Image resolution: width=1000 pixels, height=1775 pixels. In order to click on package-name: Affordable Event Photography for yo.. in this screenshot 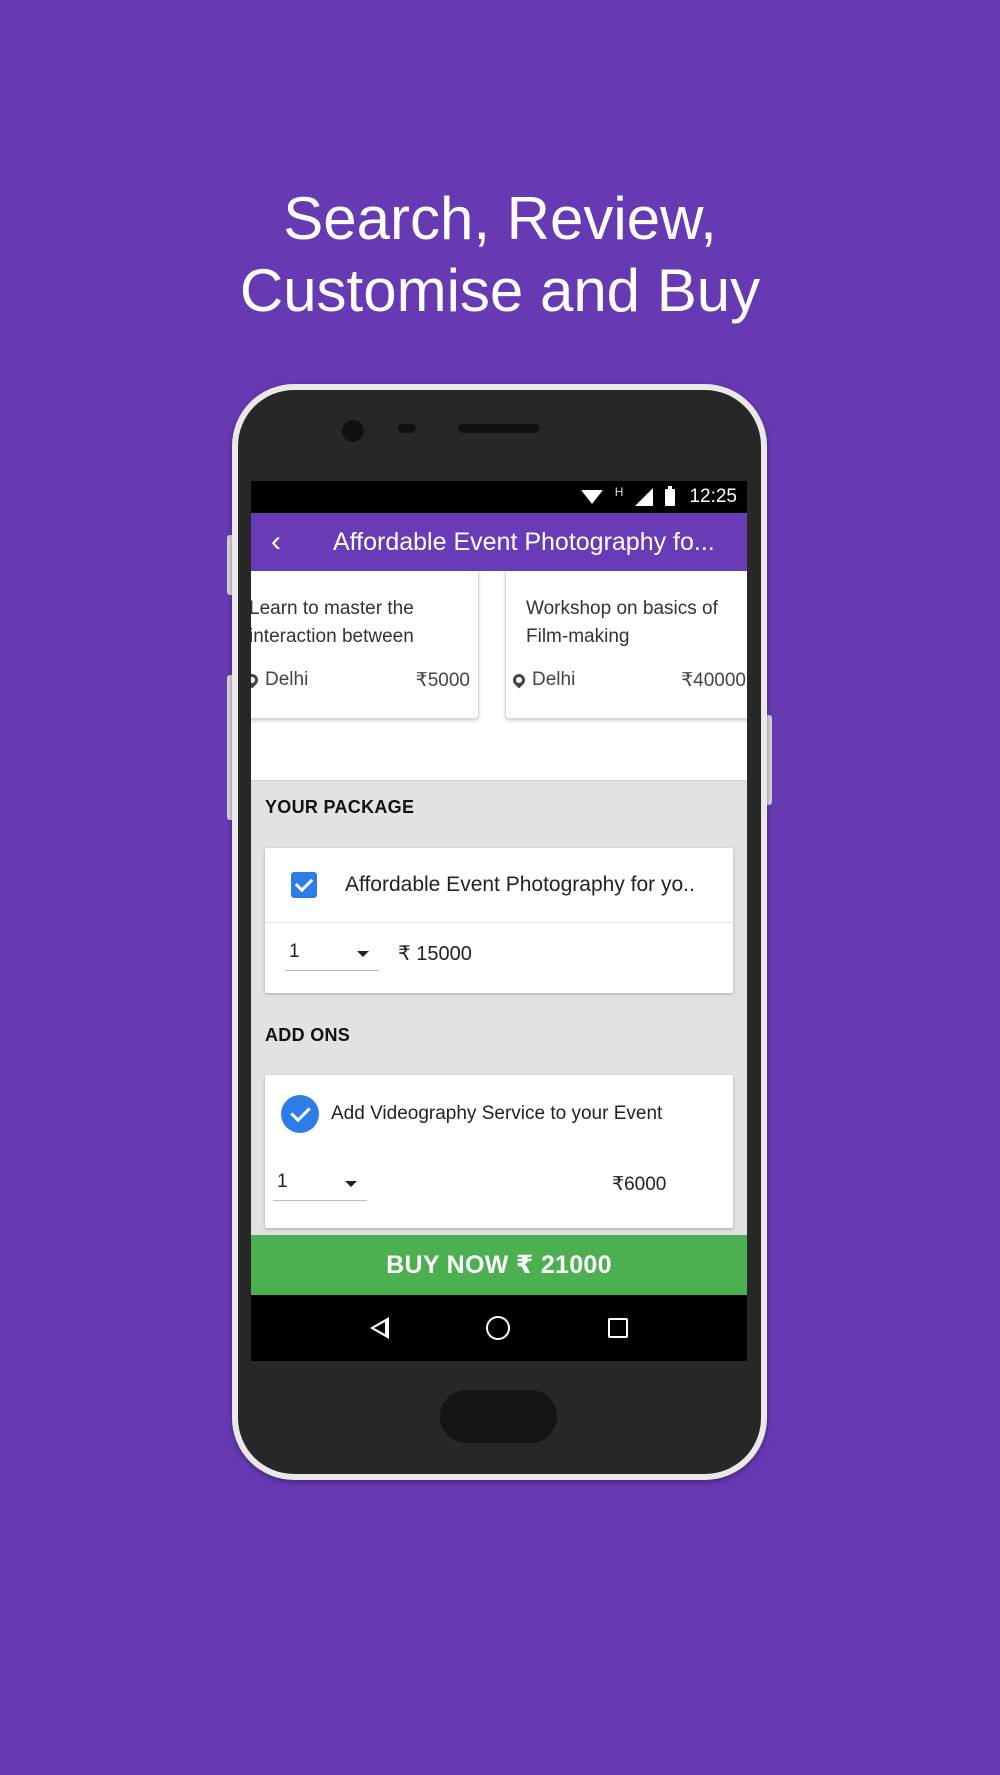, I will do `click(520, 884)`.